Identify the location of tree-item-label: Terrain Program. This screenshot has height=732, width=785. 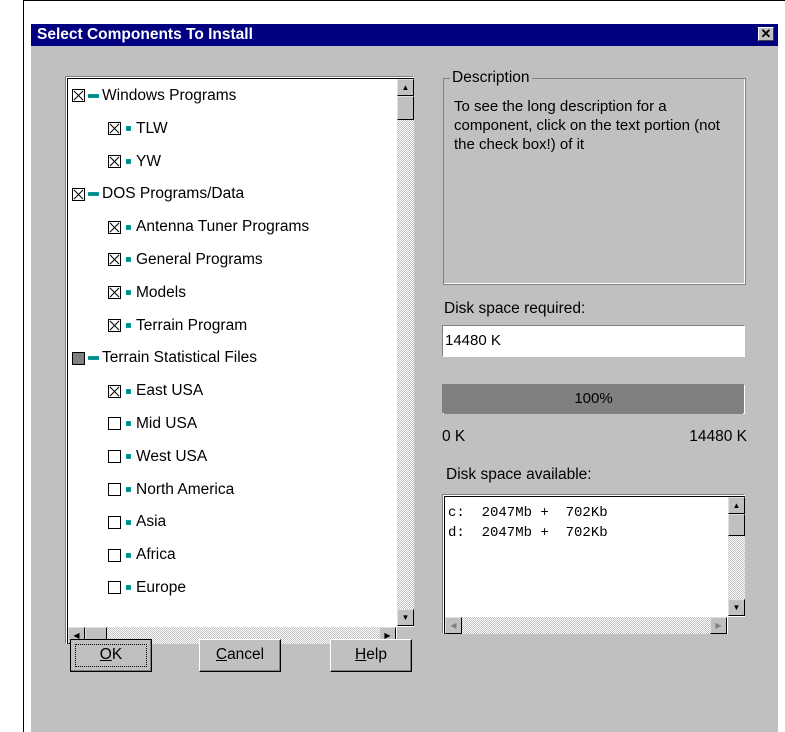
(191, 325).